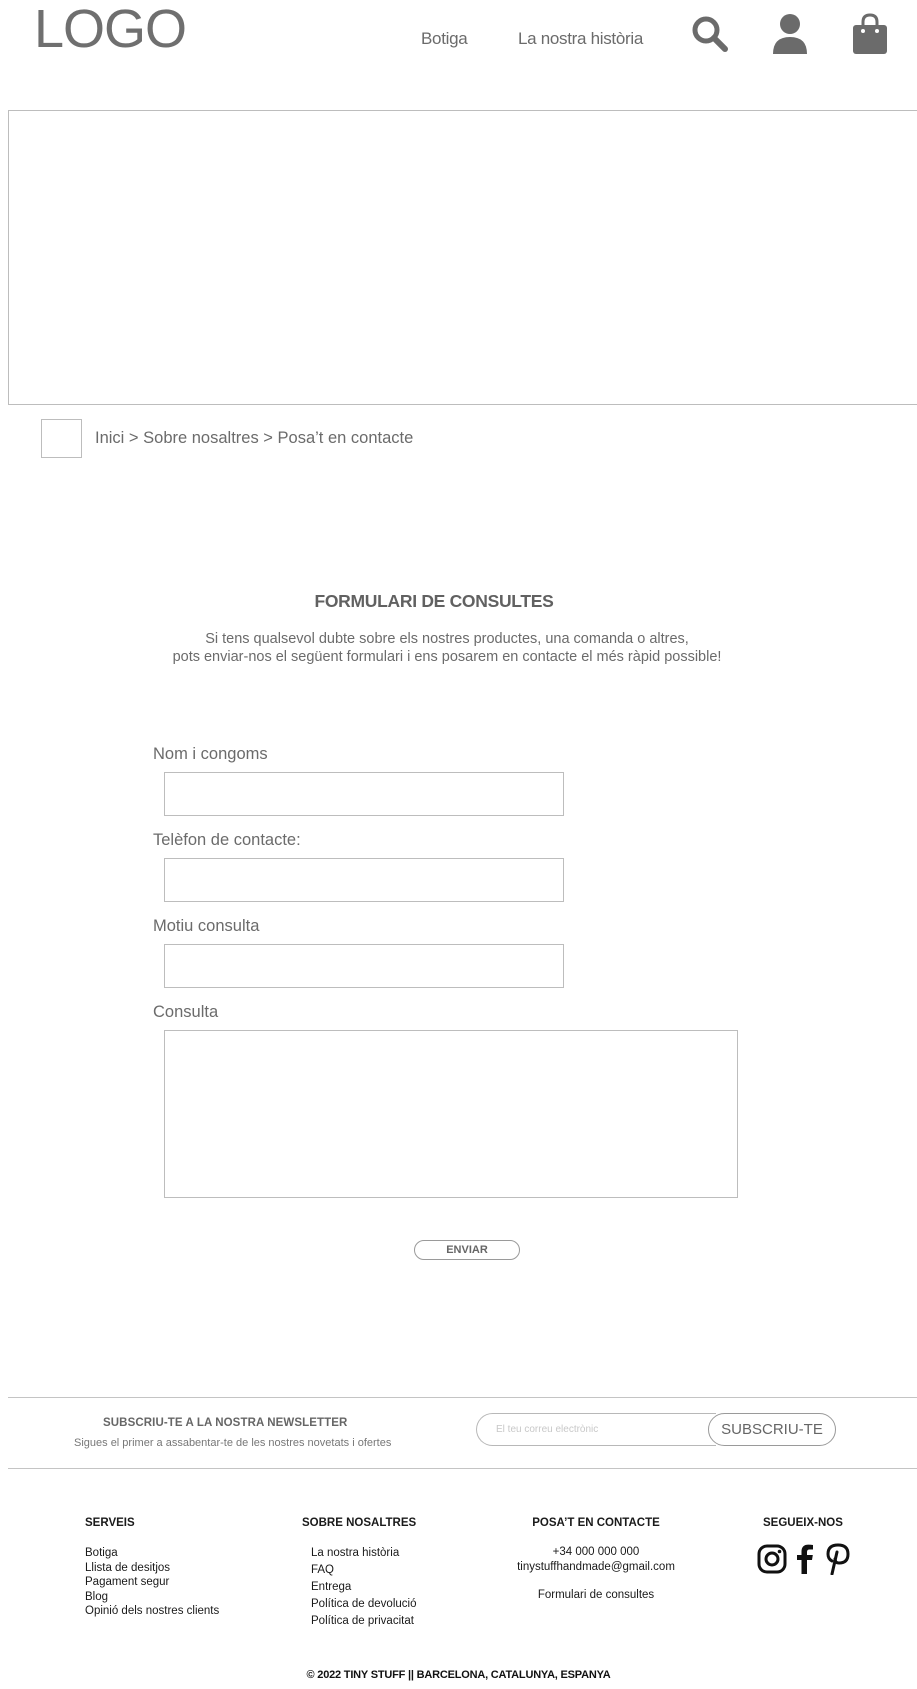  Describe the element at coordinates (772, 1429) in the screenshot. I see `subscribe-button: SUBSCRIU-TE` at that location.